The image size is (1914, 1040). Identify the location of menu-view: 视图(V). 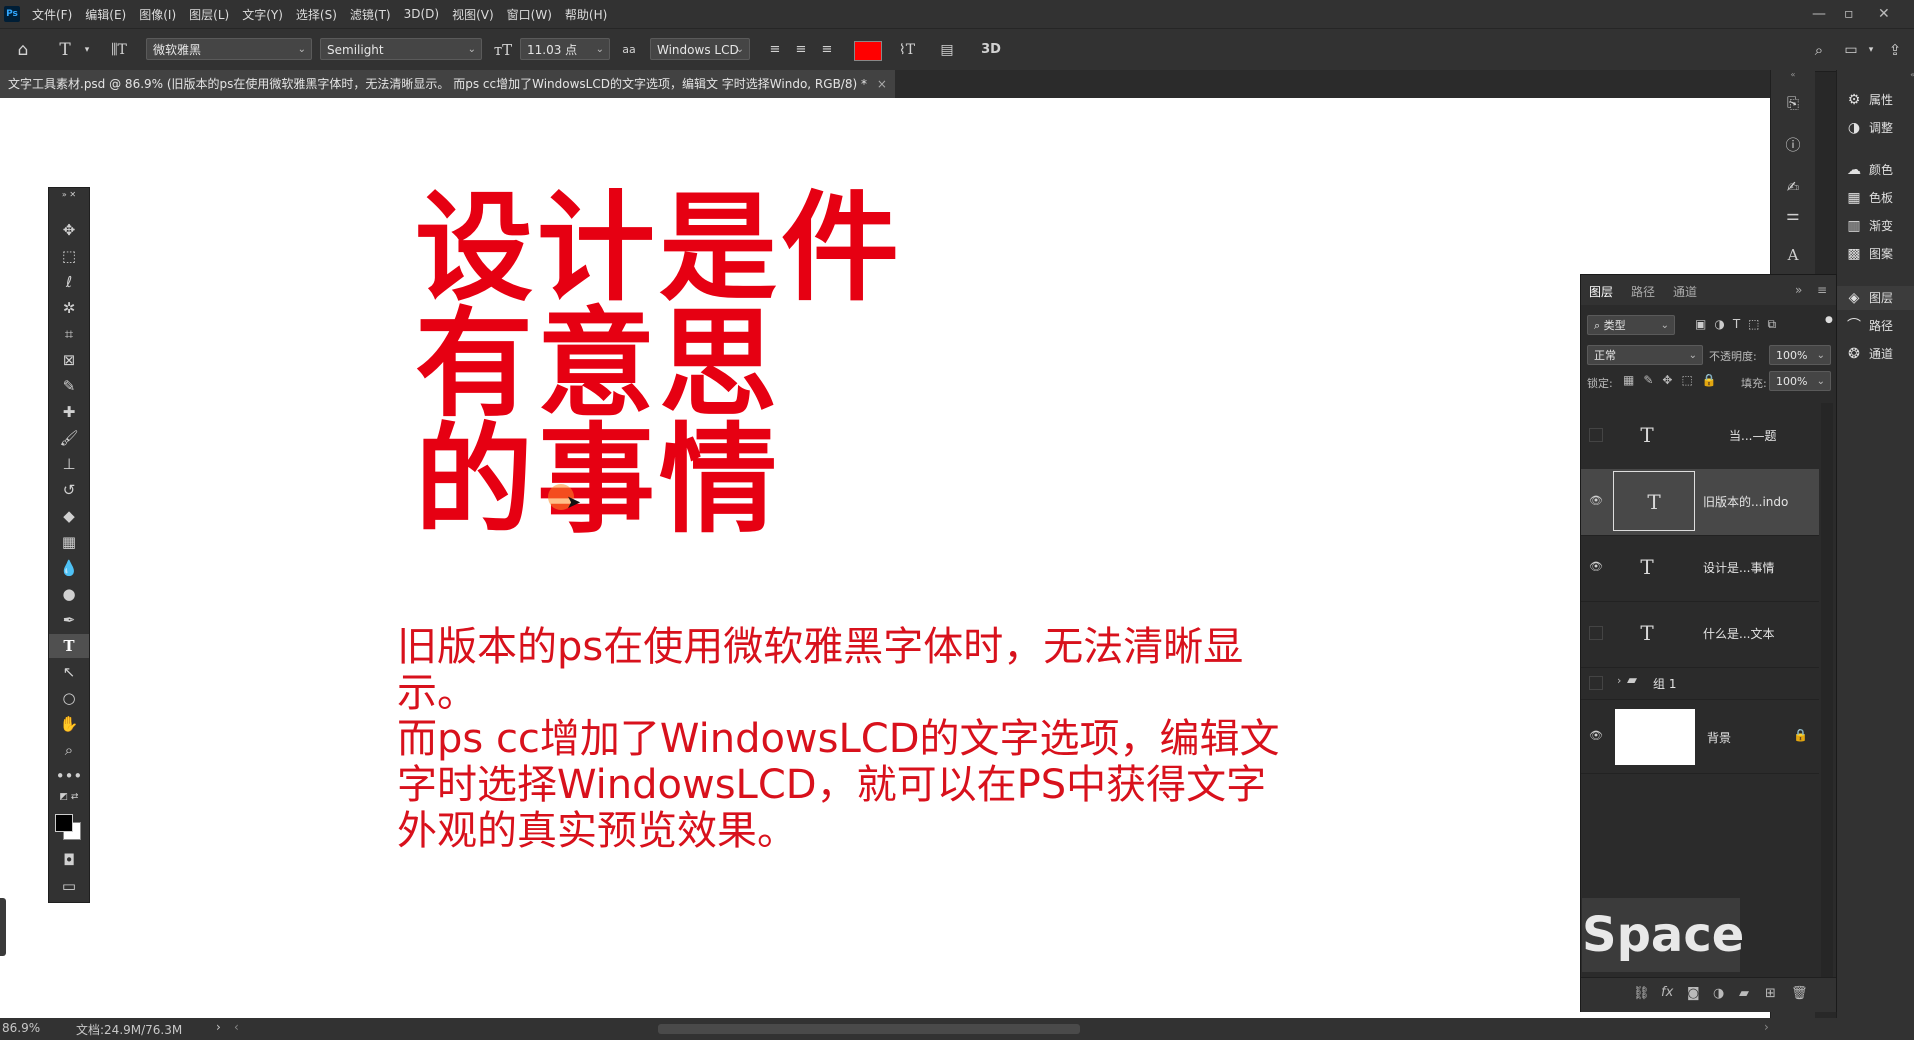
(473, 14).